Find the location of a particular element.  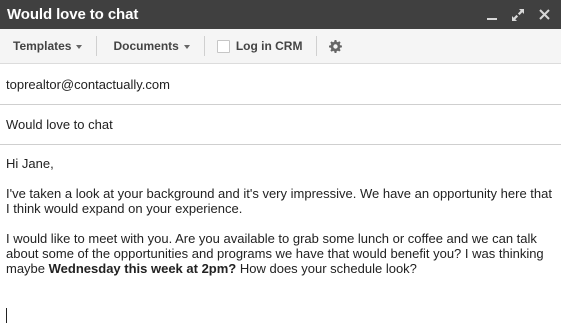

templates-dropdown: Templates is located at coordinates (48, 46).